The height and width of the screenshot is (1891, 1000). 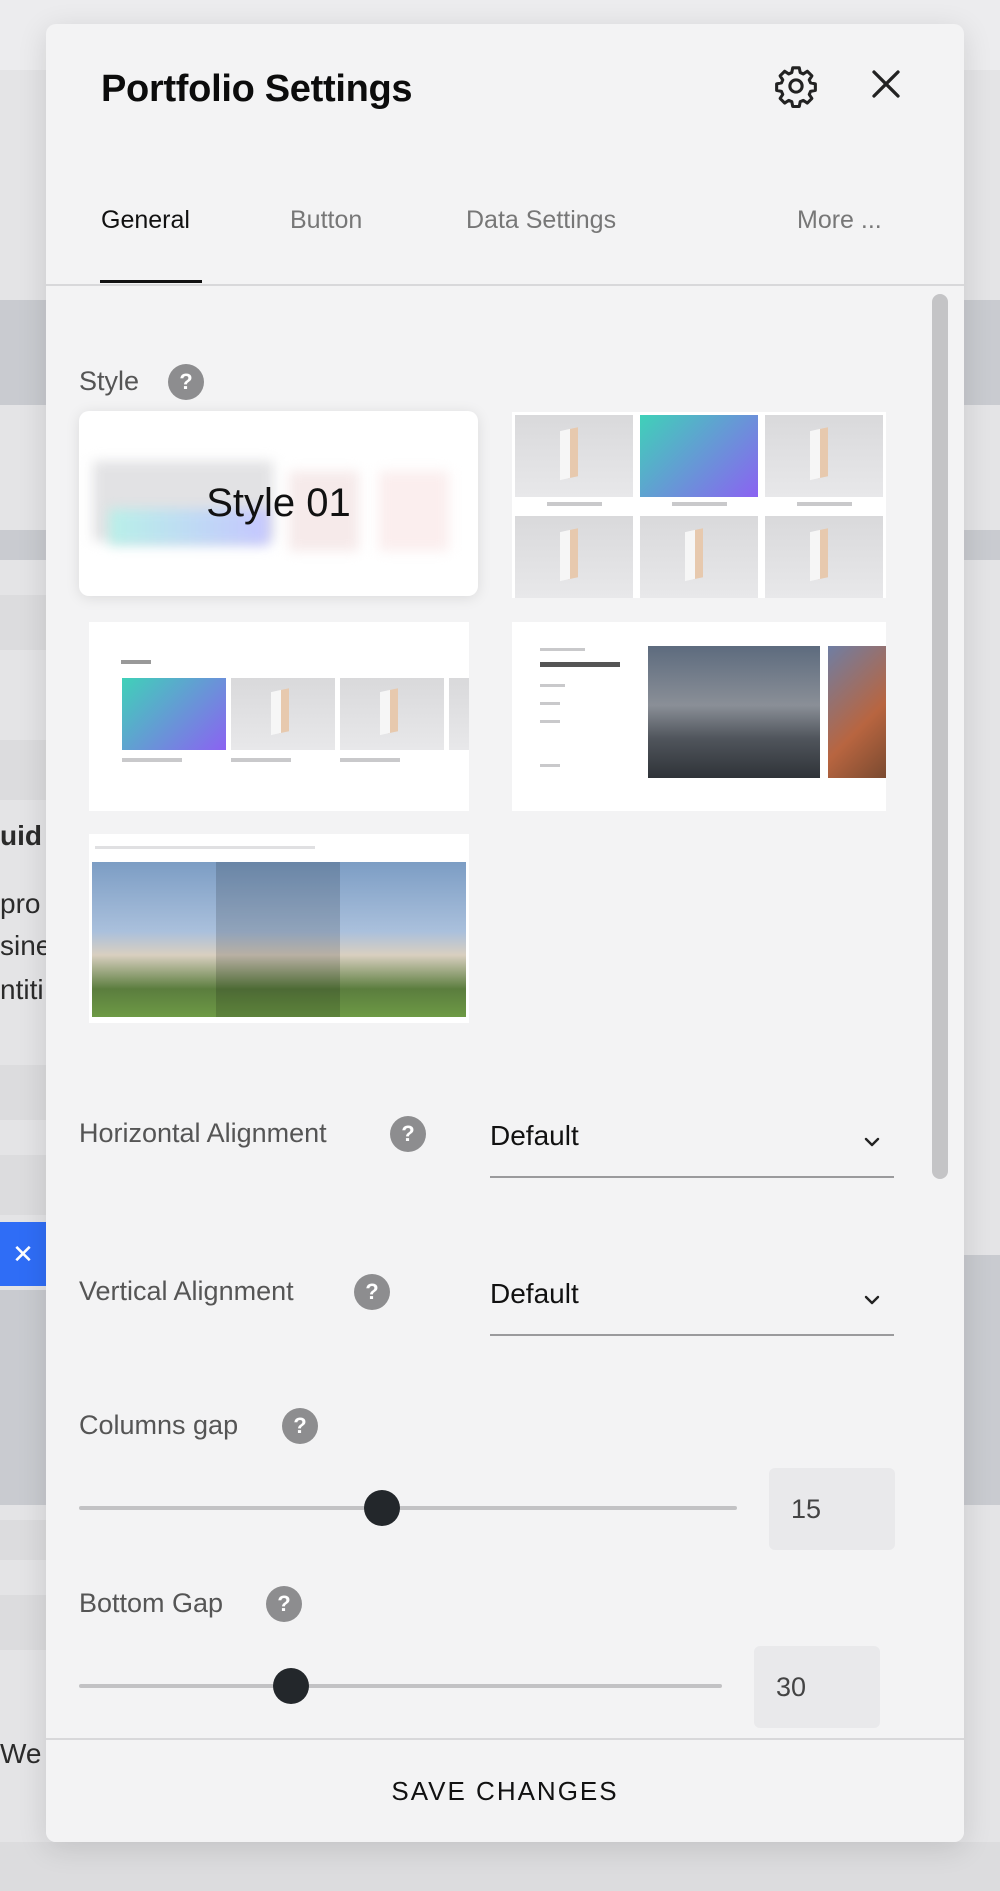 I want to click on close-icon: ✕, so click(x=23, y=1253).